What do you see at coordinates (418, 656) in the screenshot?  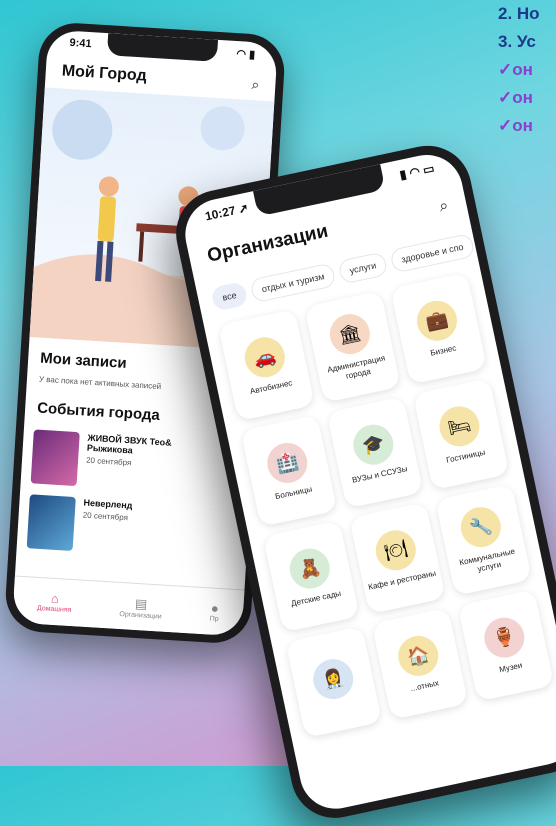 I see `shelter-icon: 🏠` at bounding box center [418, 656].